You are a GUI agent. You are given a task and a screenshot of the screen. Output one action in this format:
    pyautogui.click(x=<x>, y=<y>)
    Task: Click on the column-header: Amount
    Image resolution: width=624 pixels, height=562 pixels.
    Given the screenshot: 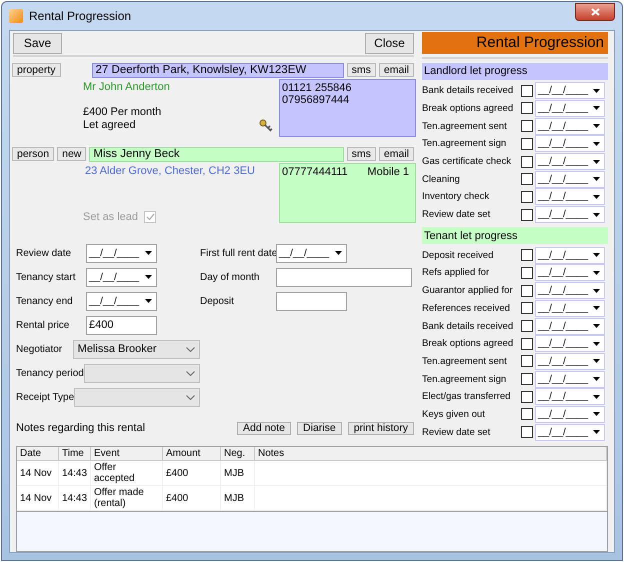 What is the action you would take?
    pyautogui.click(x=192, y=454)
    